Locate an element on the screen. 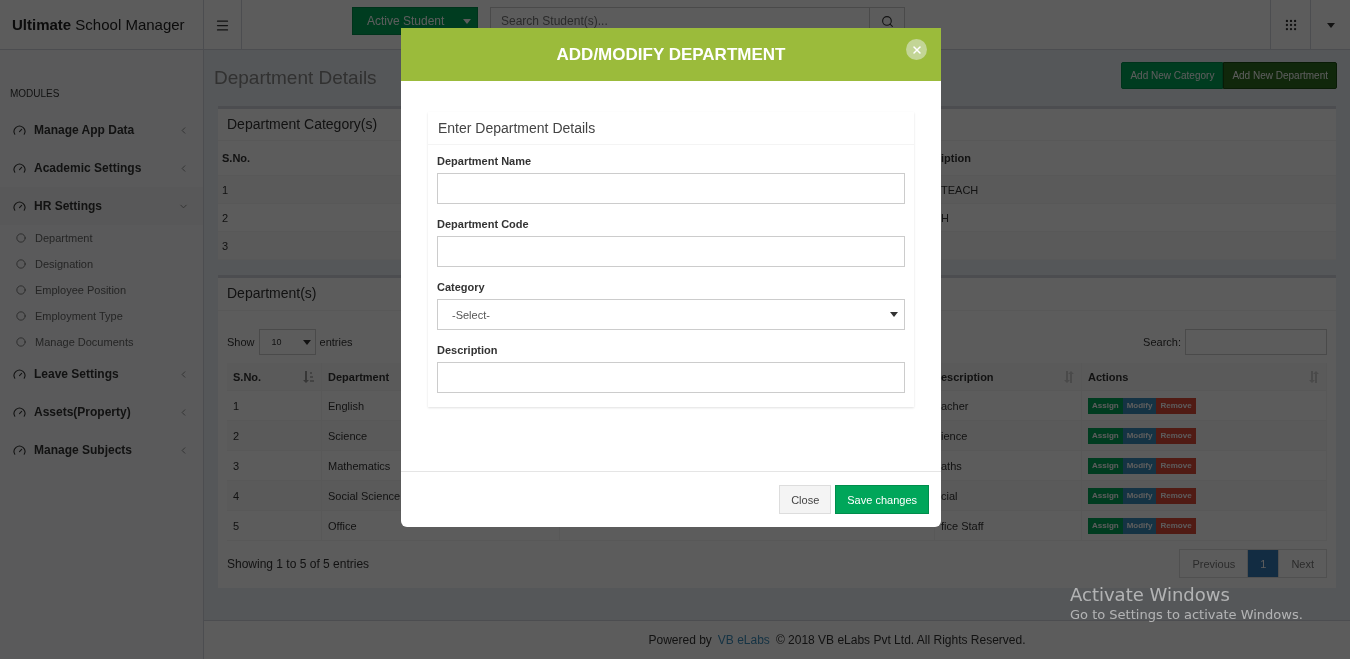 This screenshot has width=1350, height=659. sidebar-item: Manage Subjects is located at coordinates (101, 450).